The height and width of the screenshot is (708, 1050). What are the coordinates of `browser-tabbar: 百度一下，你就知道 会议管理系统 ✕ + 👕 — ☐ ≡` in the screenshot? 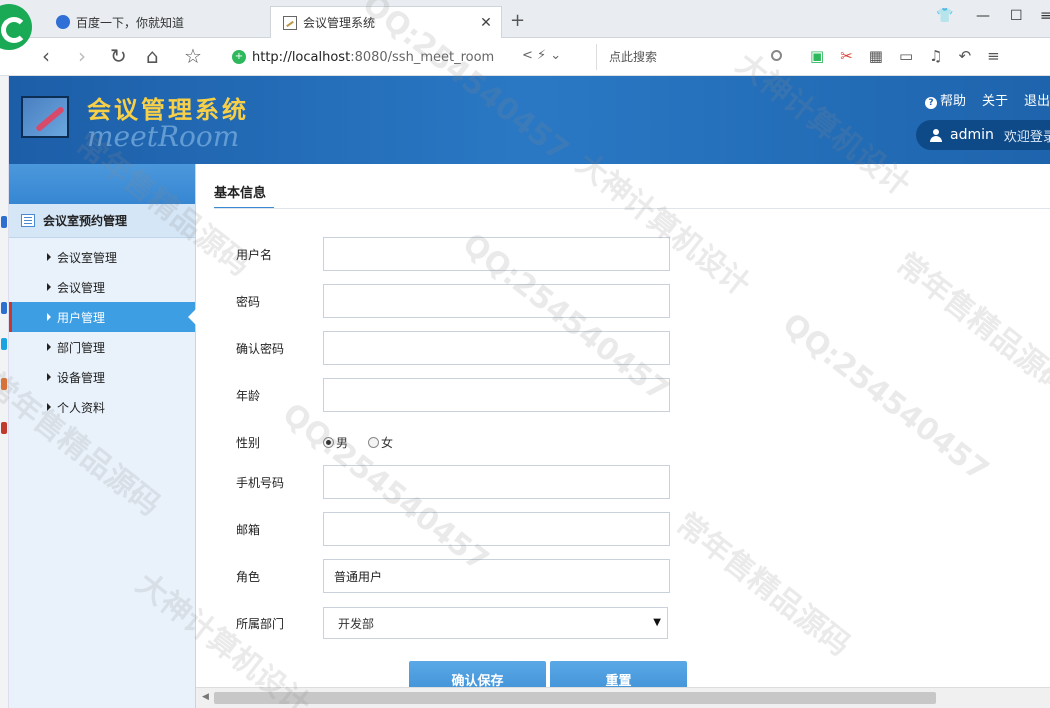 It's located at (525, 25).